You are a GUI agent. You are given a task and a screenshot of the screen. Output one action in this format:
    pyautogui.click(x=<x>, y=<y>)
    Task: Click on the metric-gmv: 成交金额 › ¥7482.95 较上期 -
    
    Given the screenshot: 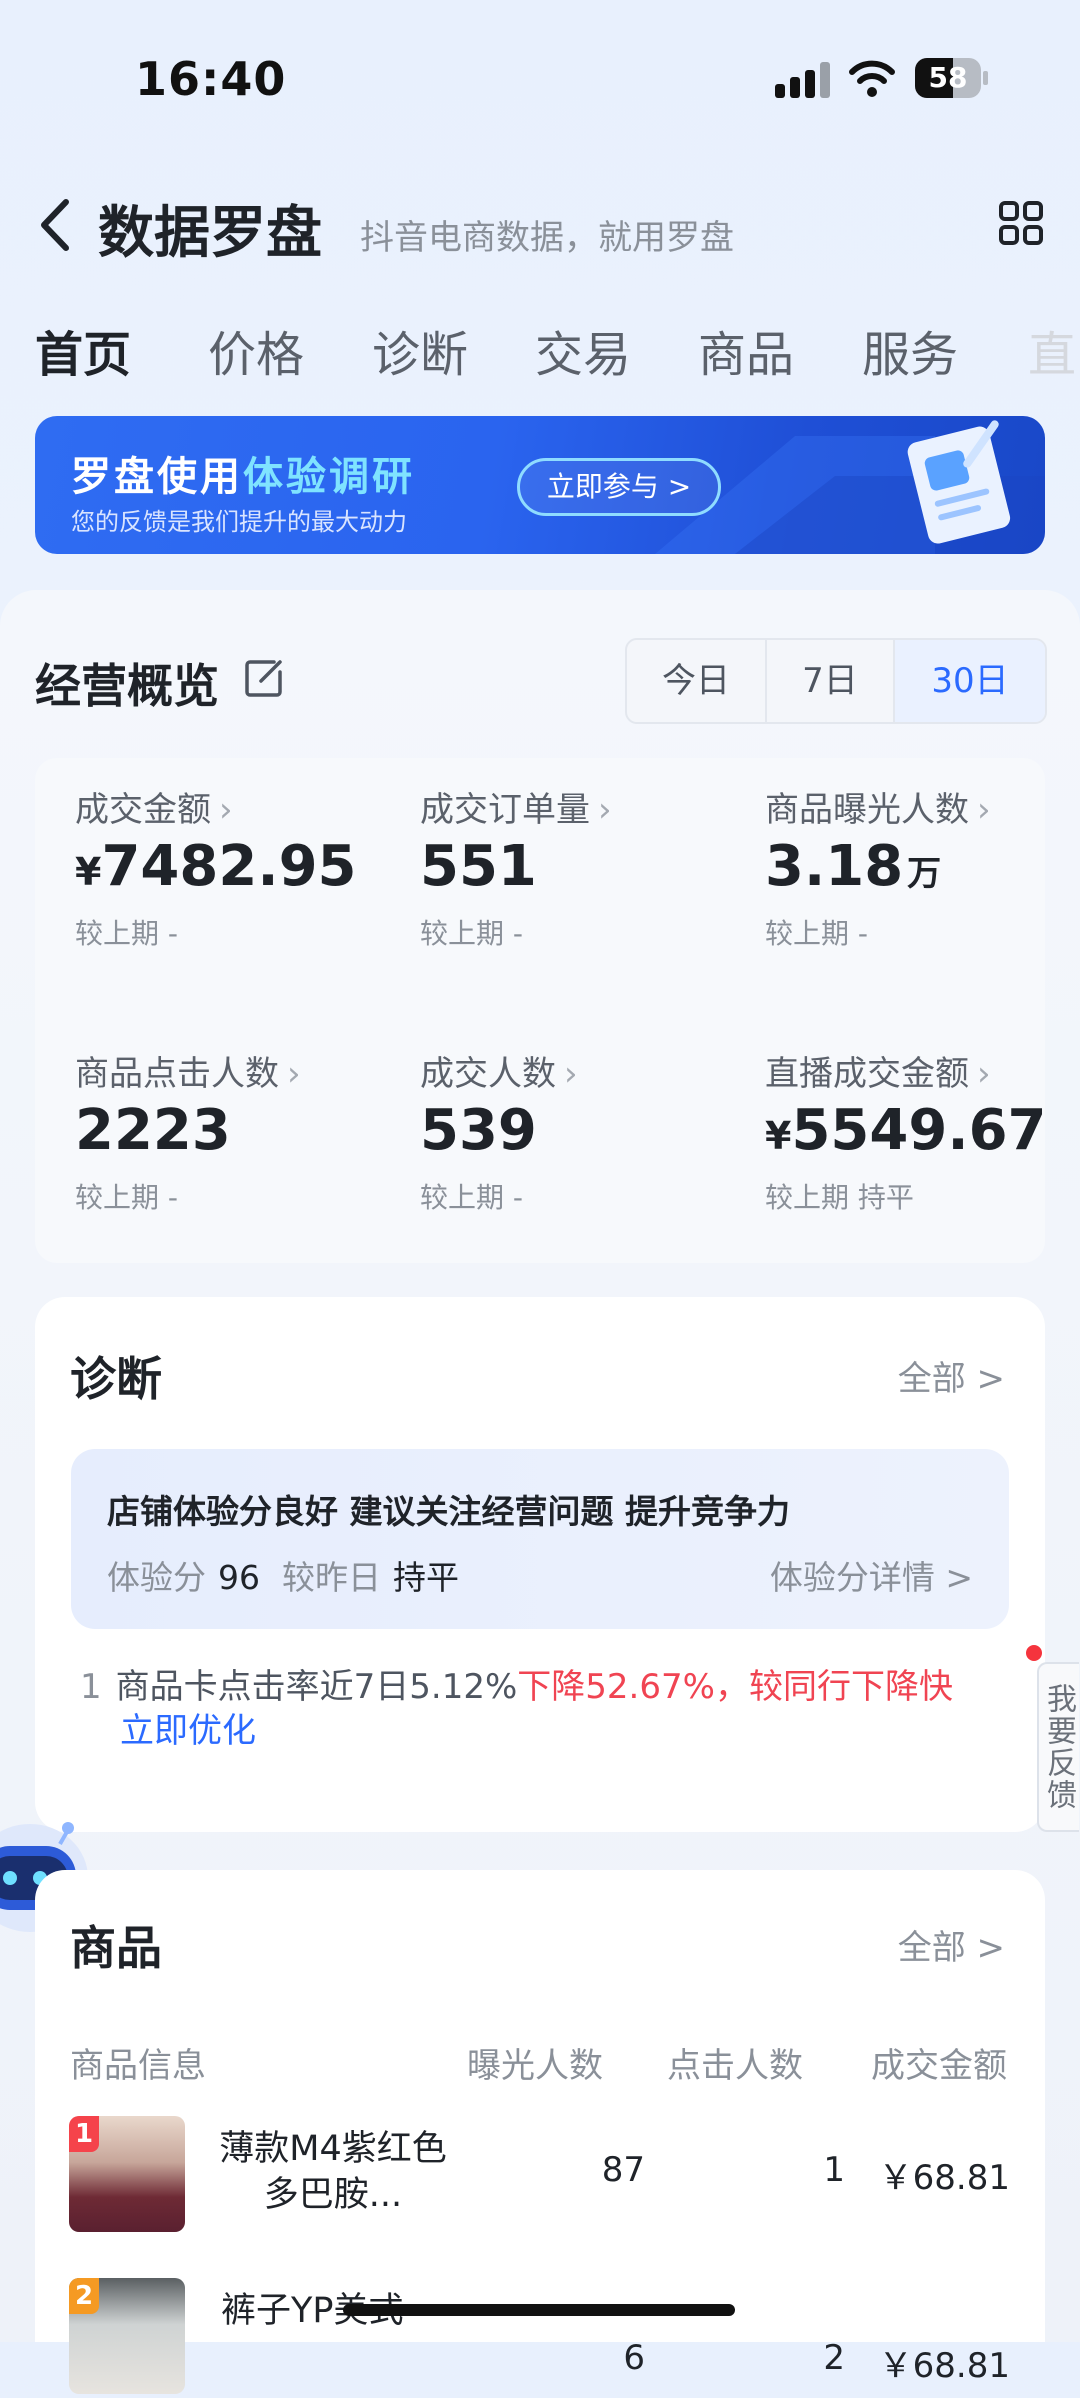 What is the action you would take?
    pyautogui.click(x=240, y=892)
    